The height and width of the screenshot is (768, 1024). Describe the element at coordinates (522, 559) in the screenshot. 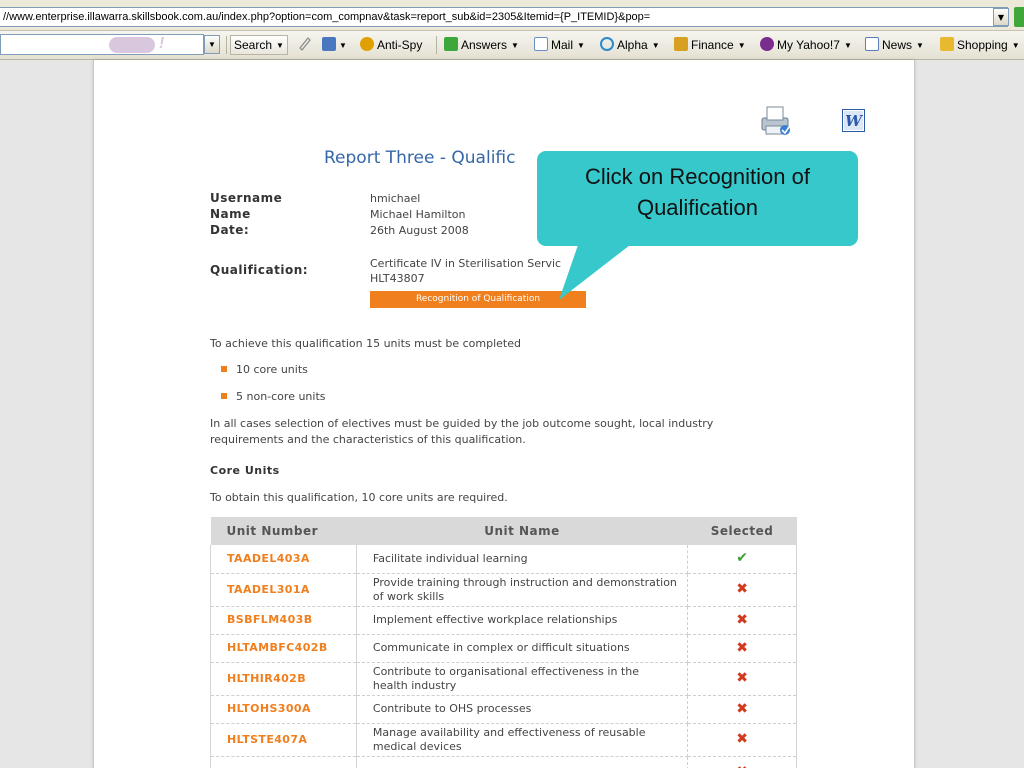

I see `unit-name: Facilitate individual learning` at that location.